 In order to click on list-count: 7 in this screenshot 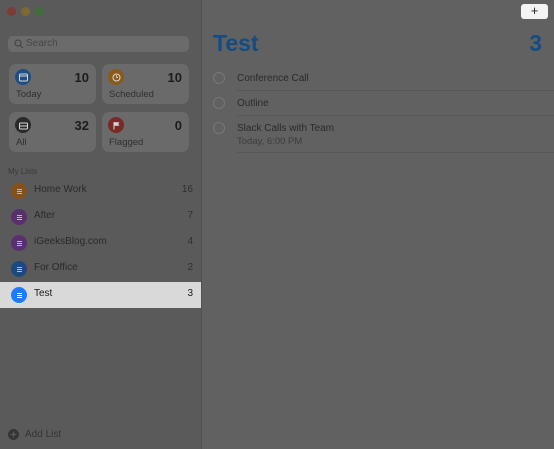, I will do `click(190, 215)`.